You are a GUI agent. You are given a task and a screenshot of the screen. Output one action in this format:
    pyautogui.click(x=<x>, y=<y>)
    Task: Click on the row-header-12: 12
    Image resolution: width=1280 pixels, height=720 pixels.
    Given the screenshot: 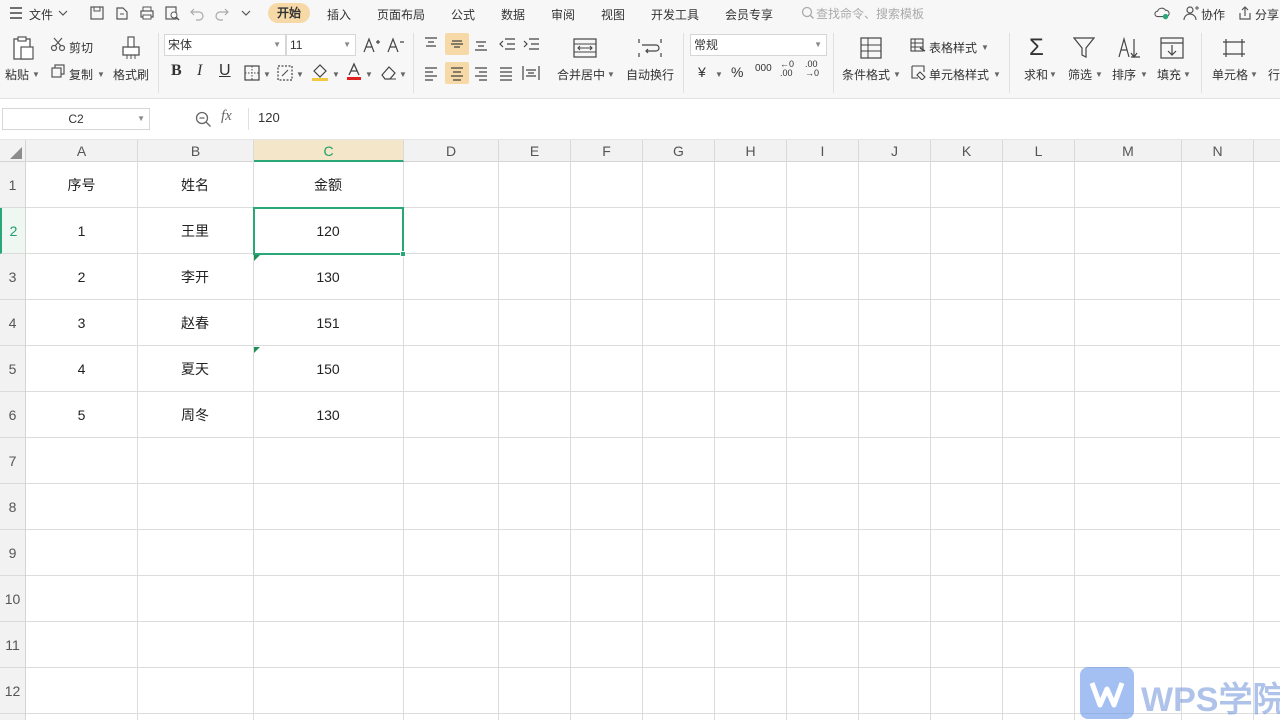 What is the action you would take?
    pyautogui.click(x=12, y=691)
    